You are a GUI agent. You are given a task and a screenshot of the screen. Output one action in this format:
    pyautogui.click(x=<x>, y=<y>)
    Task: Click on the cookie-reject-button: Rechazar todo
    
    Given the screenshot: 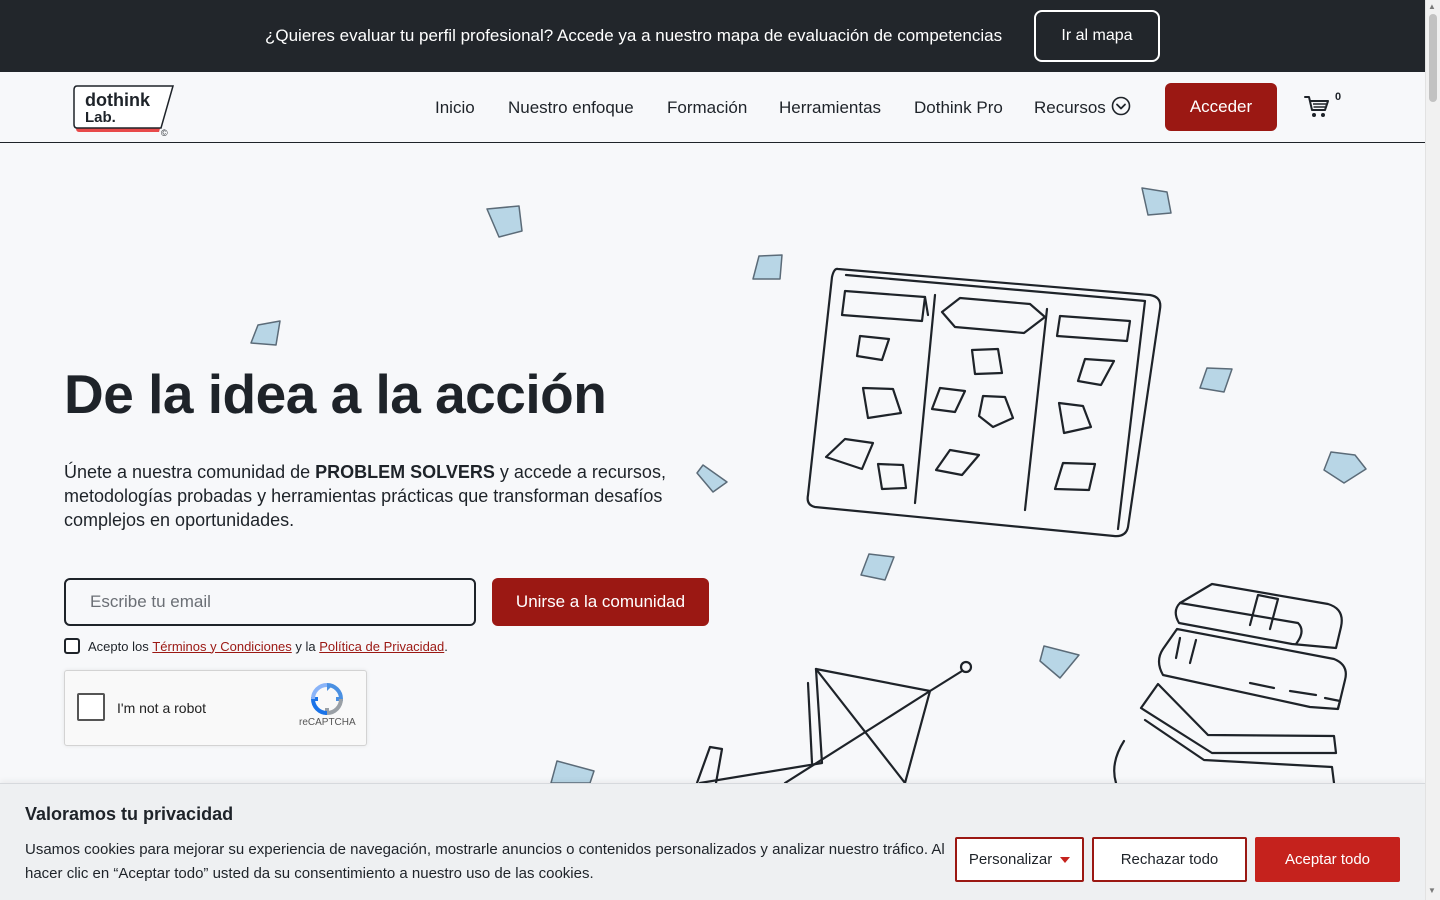 What is the action you would take?
    pyautogui.click(x=1169, y=859)
    